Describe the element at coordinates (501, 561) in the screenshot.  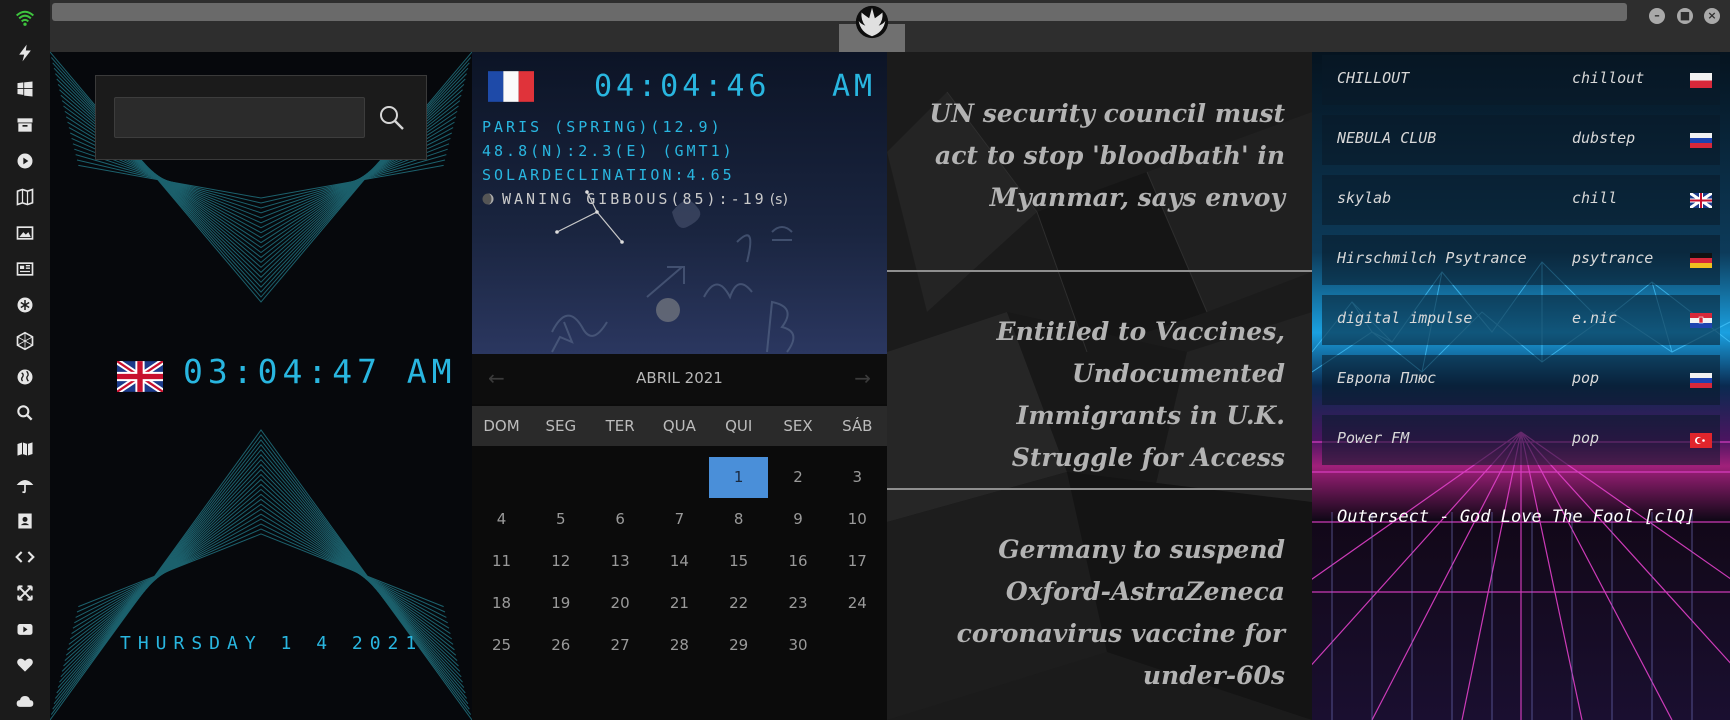
I see `calendar-day: 11` at that location.